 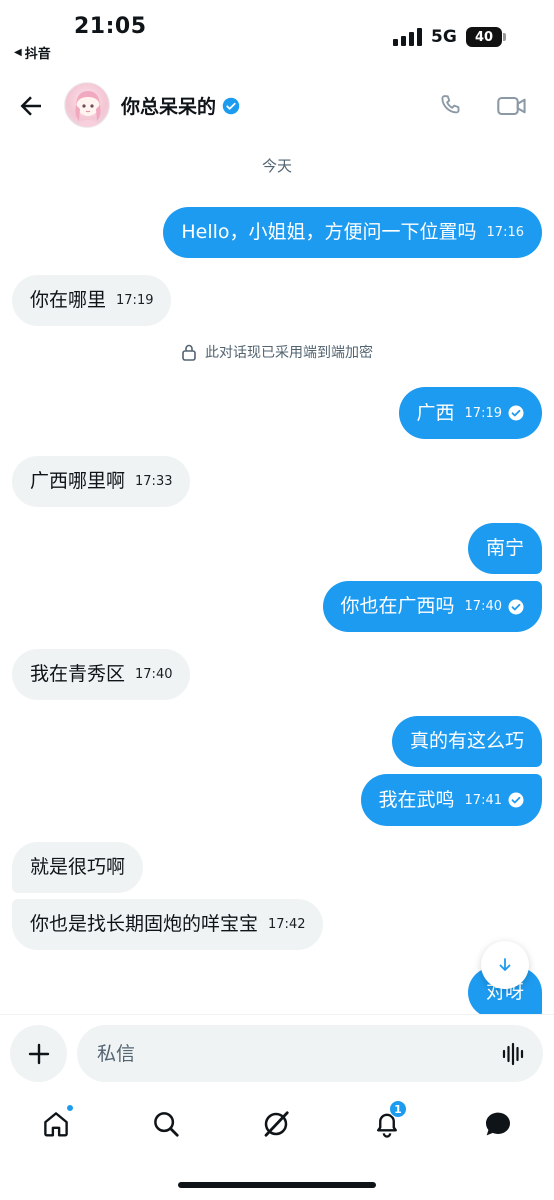 I want to click on avatar-illustration-icon, so click(x=88, y=109).